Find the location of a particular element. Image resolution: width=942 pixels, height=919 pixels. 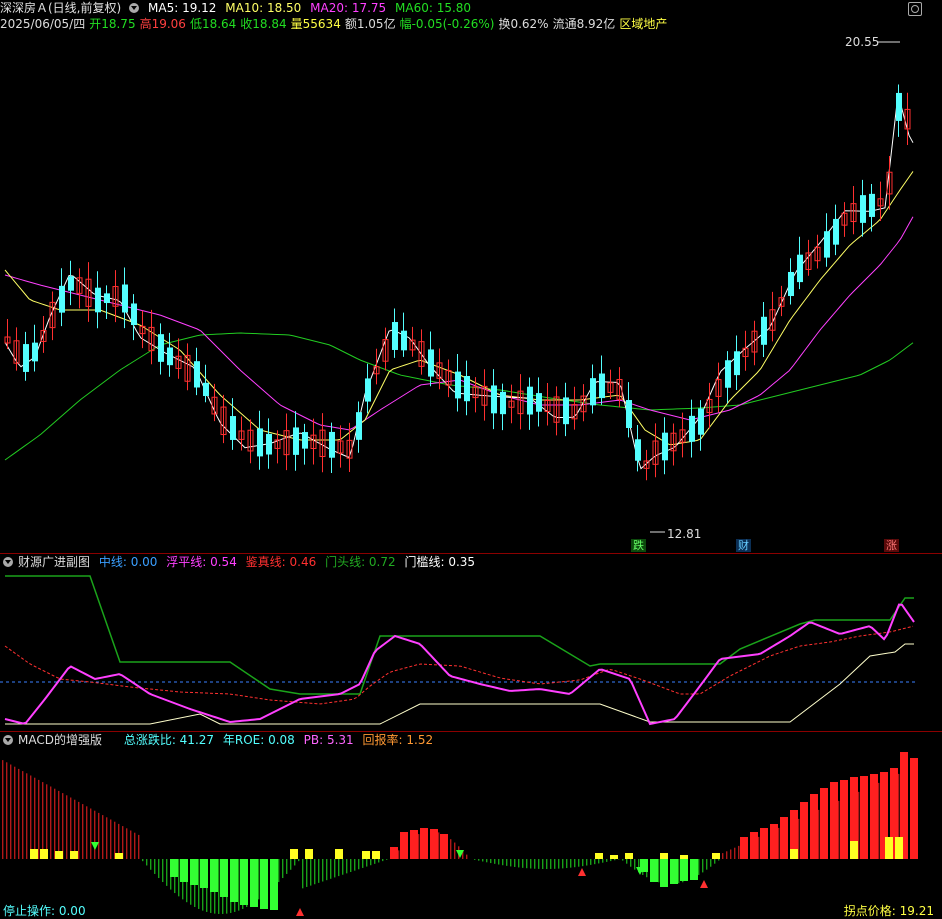

fuping-line is located at coordinates (459, 664).